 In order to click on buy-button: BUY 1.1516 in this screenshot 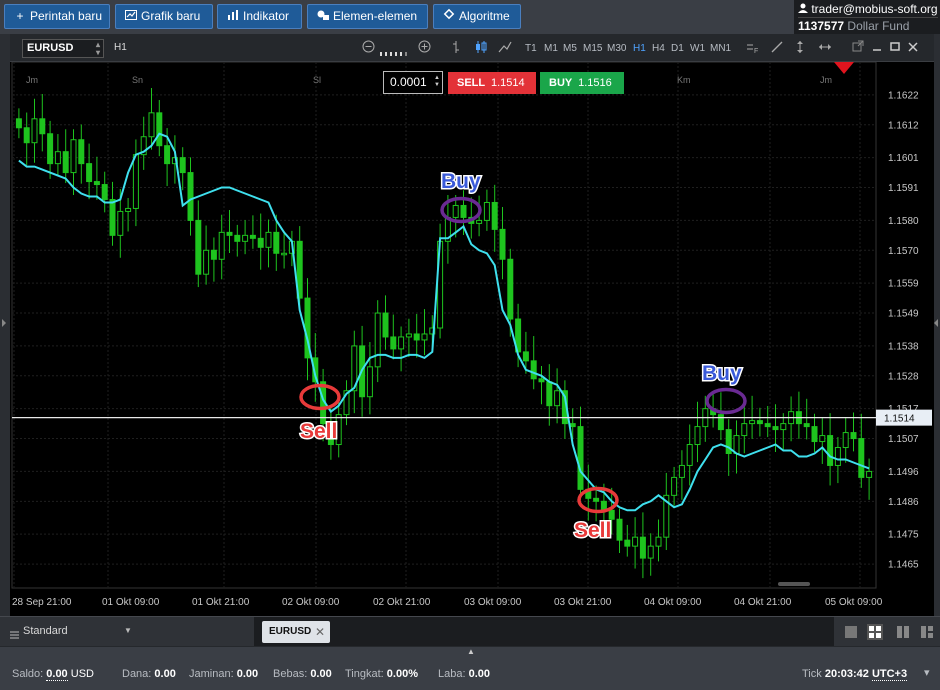, I will do `click(582, 83)`.